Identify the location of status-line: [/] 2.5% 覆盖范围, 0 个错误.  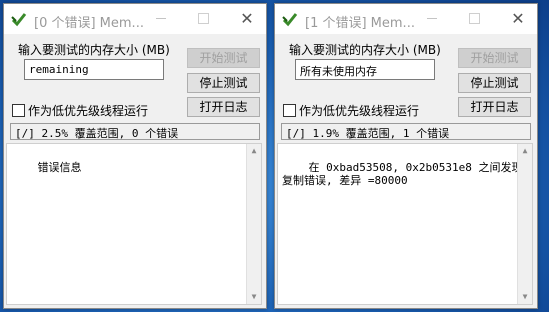
(135, 131).